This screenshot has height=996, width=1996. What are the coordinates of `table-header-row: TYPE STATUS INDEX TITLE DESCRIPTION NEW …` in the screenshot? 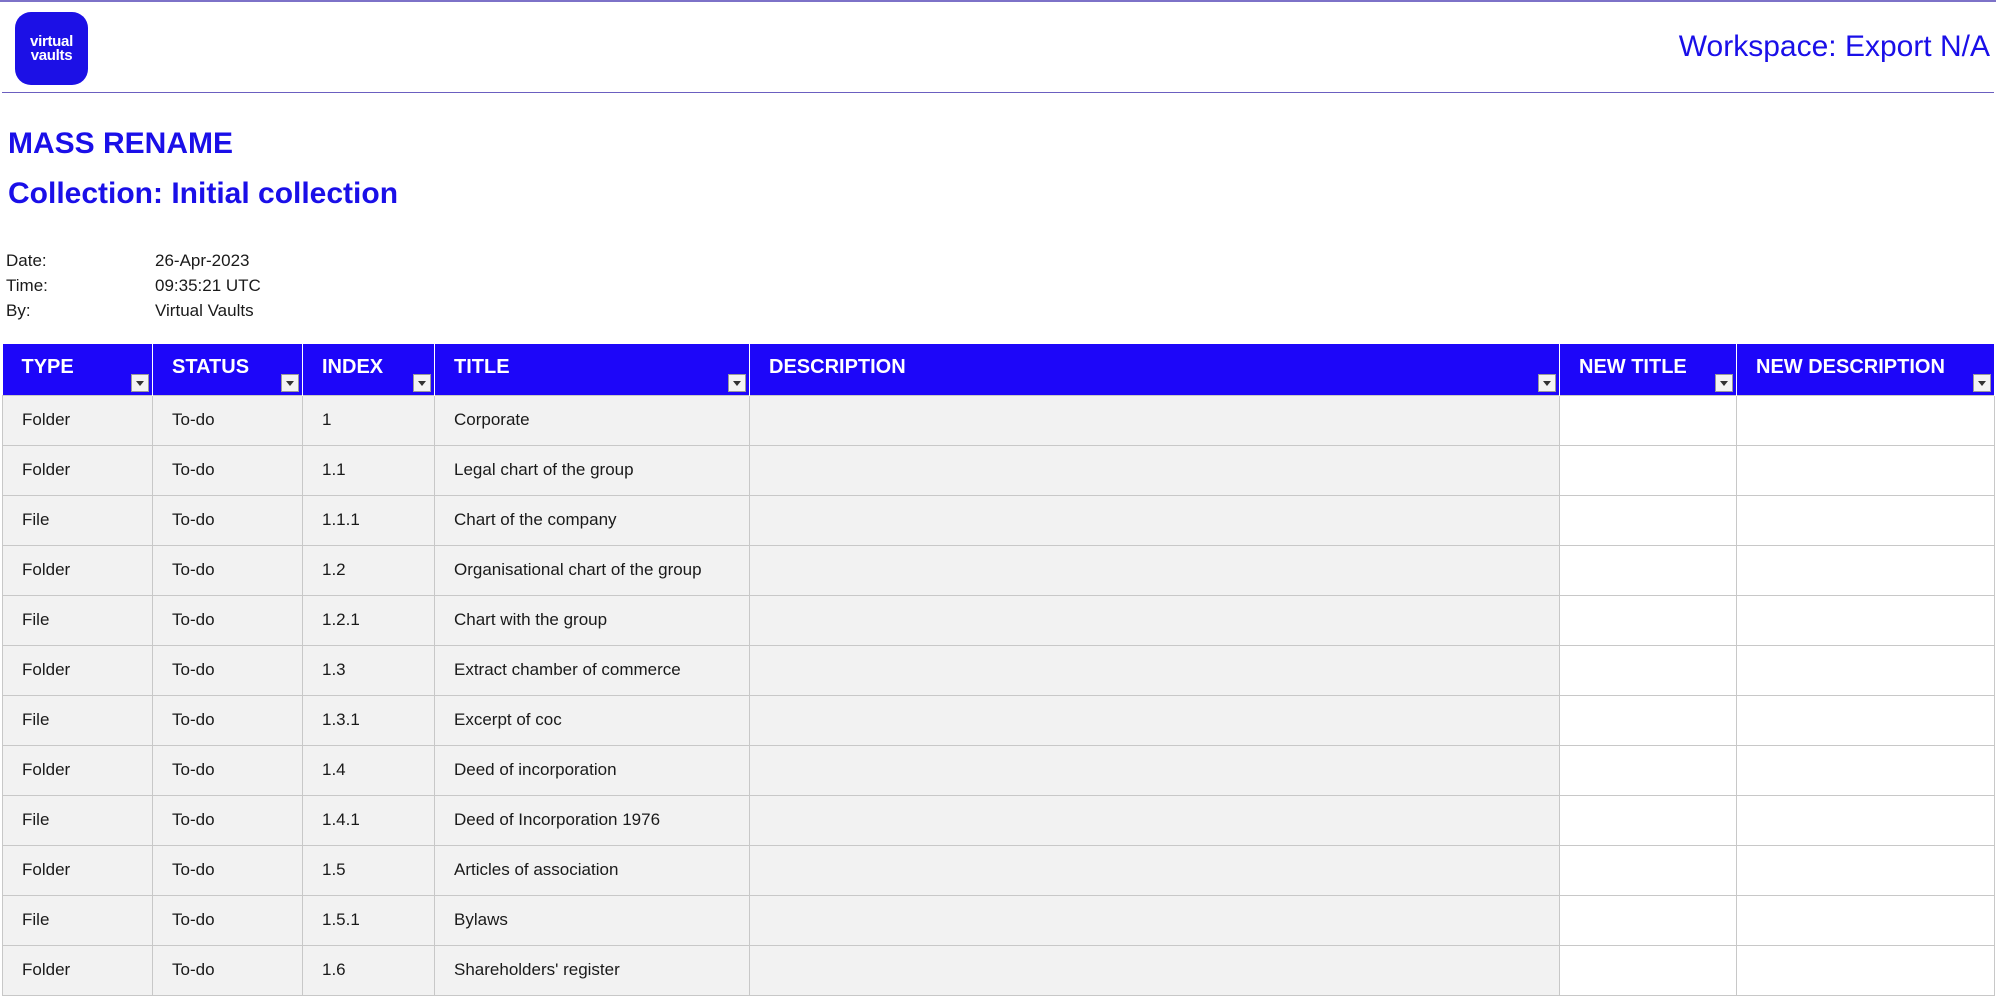 It's located at (998, 369).